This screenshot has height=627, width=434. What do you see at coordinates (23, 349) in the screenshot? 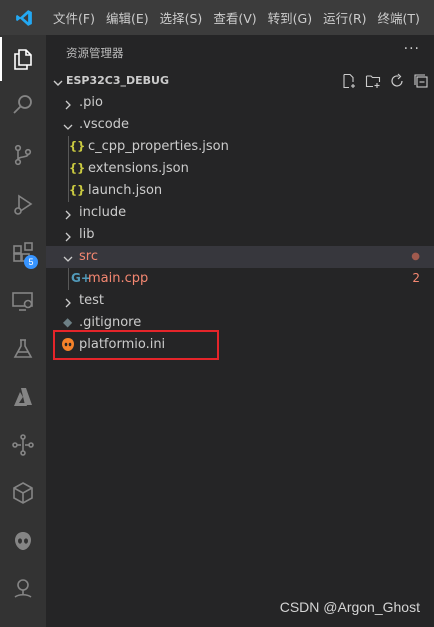
I see `testing-icon` at bounding box center [23, 349].